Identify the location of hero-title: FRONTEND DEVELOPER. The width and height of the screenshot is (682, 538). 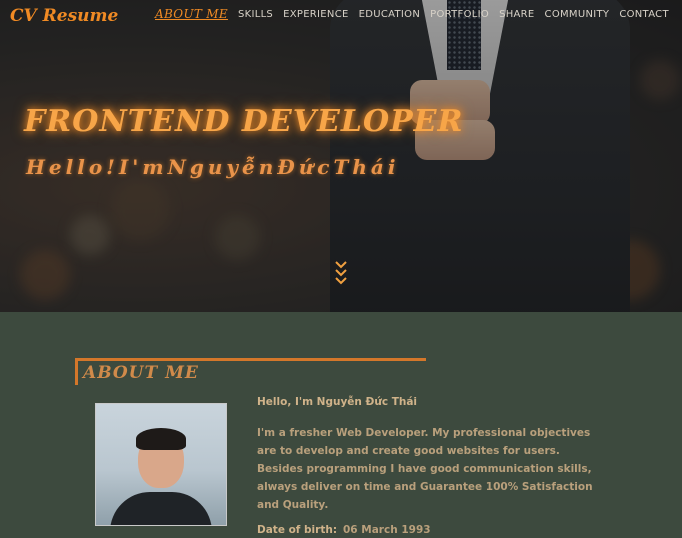
(244, 121).